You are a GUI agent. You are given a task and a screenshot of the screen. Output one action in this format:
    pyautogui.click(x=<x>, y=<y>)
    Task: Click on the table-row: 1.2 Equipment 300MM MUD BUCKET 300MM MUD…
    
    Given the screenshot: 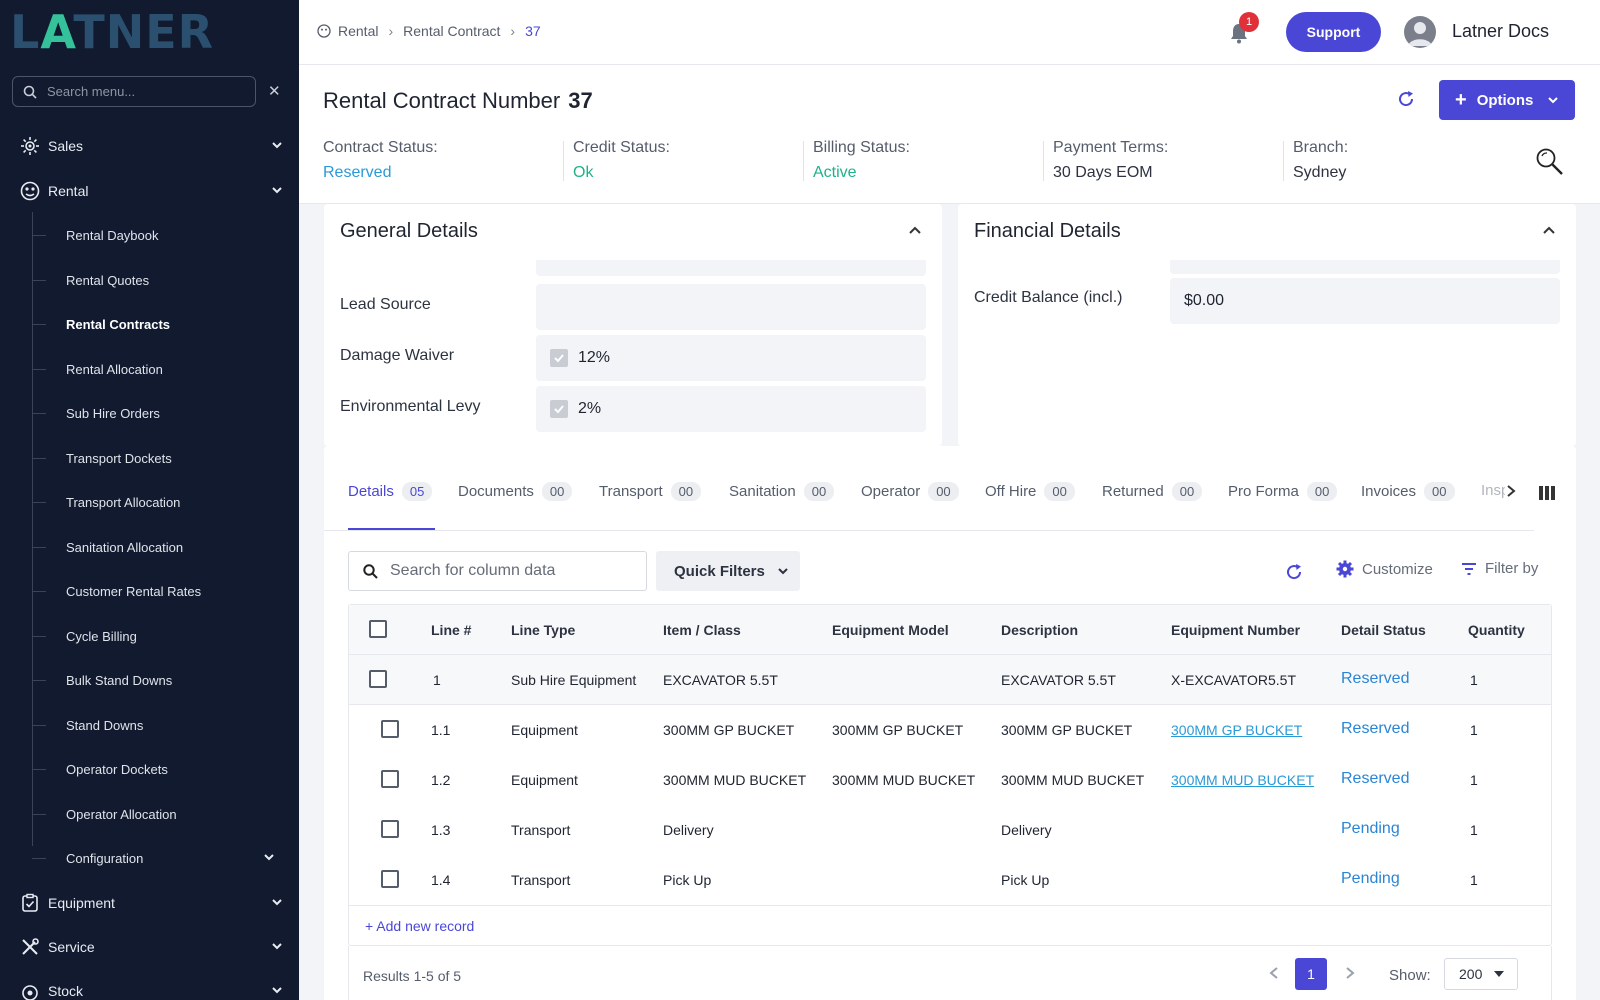 What is the action you would take?
    pyautogui.click(x=950, y=780)
    